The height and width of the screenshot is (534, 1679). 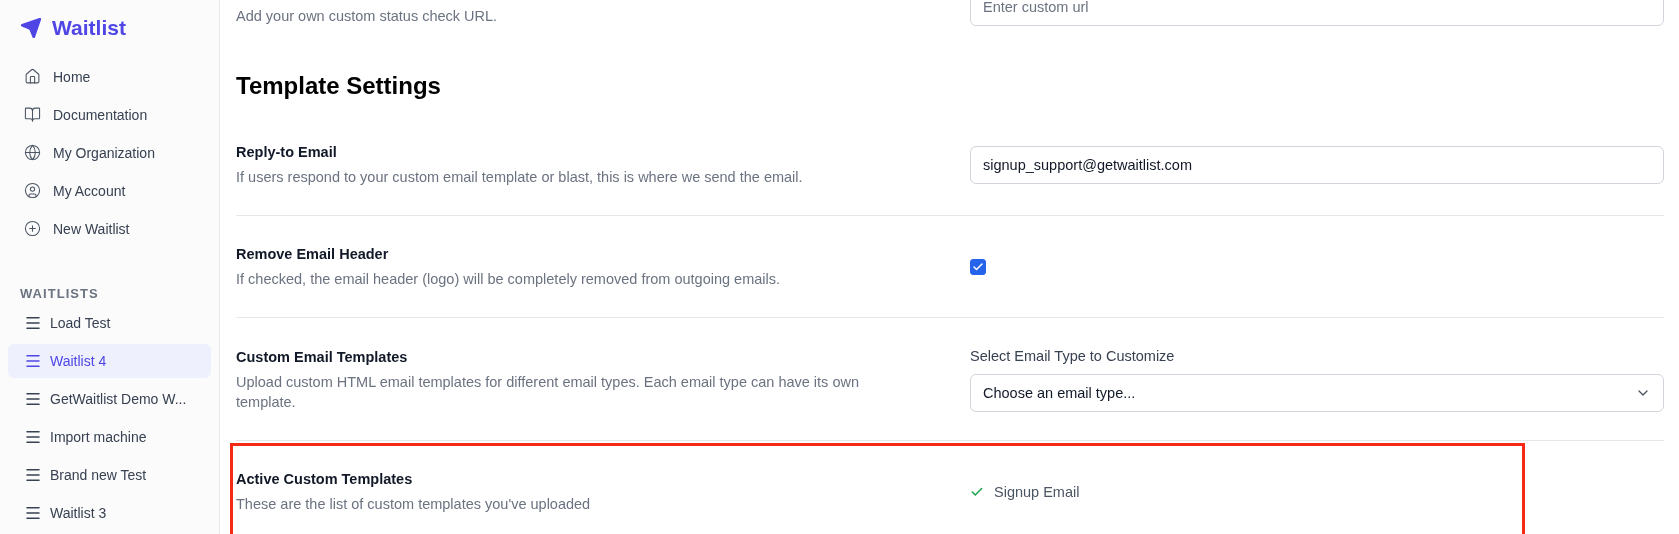 I want to click on section-title: WAITLISTS, so click(x=60, y=293).